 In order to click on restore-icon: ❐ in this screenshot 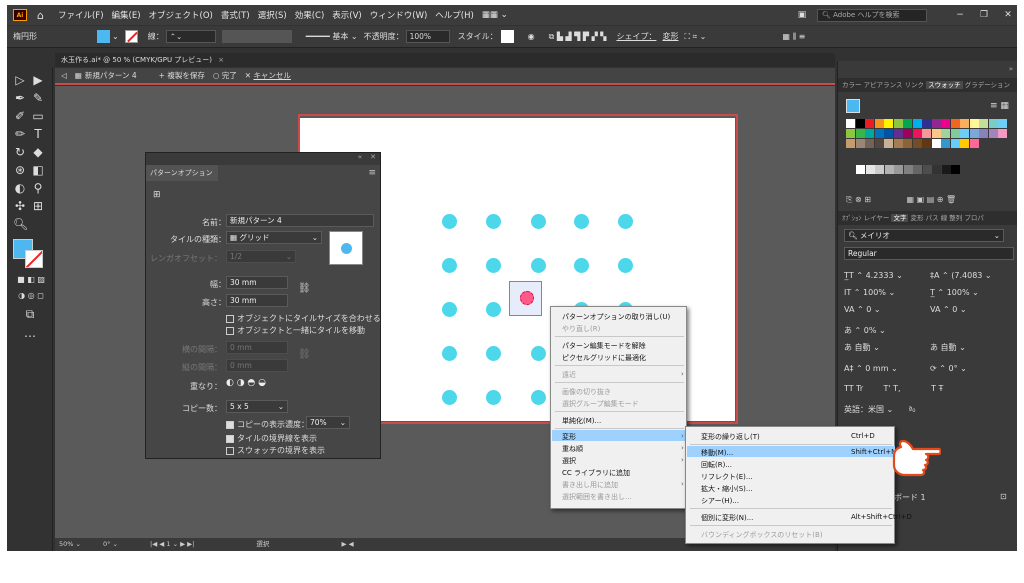, I will do `click(984, 15)`.